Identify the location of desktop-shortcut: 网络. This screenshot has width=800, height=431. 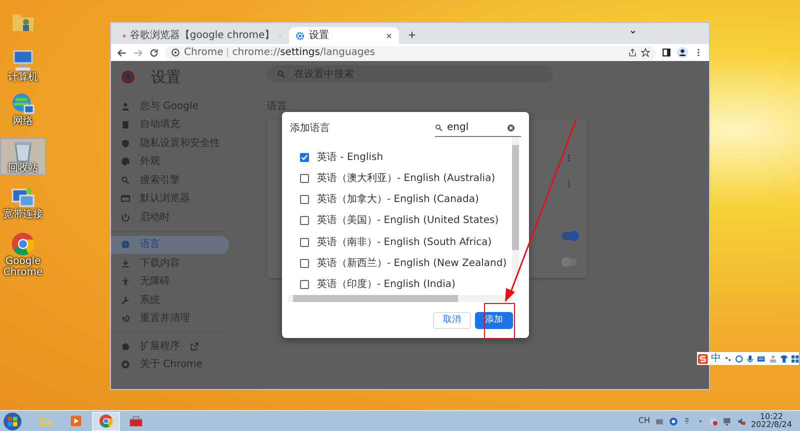
(23, 109).